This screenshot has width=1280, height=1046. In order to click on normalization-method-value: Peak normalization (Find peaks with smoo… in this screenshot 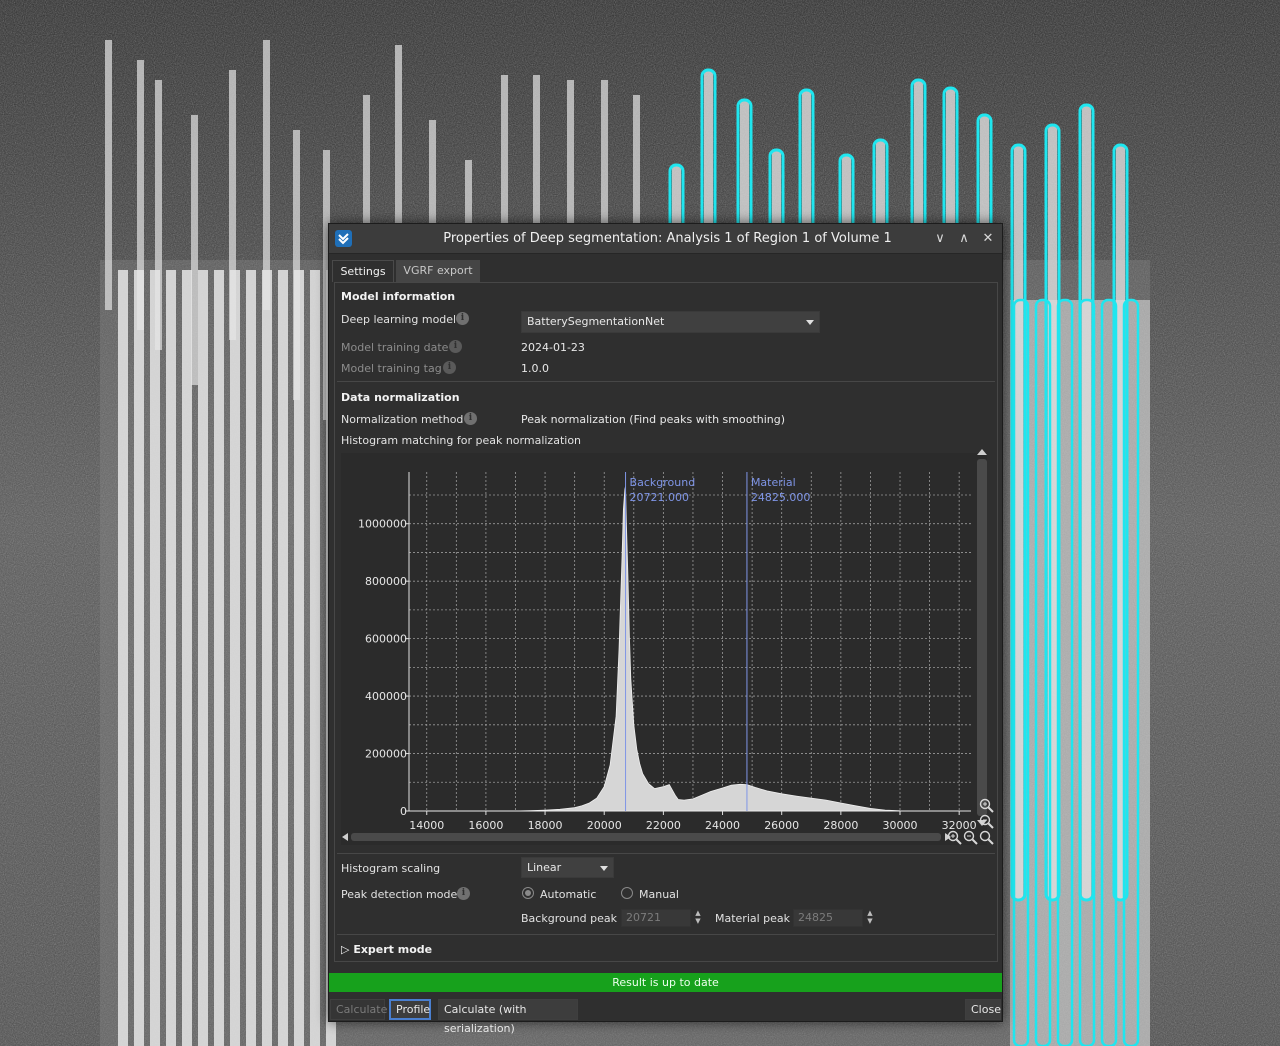, I will do `click(653, 419)`.